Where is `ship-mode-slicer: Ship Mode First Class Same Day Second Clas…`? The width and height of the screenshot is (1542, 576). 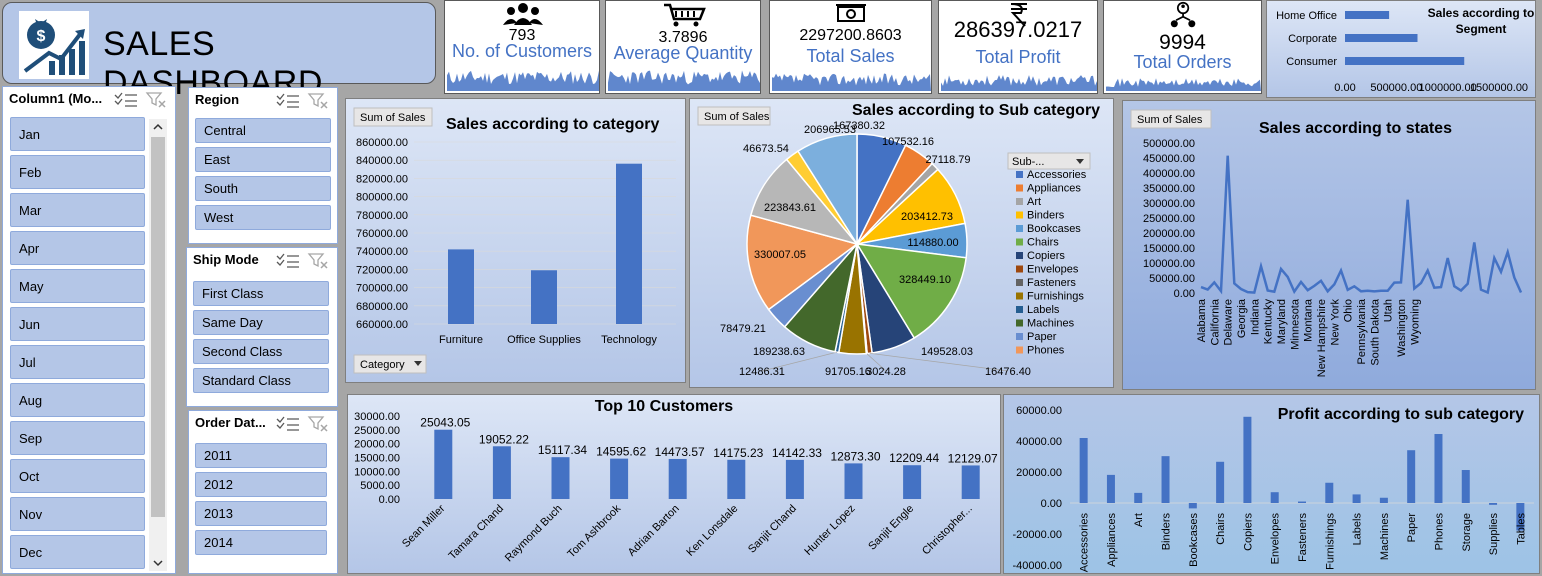
ship-mode-slicer: Ship Mode First Class Same Day Second Clas… is located at coordinates (262, 327).